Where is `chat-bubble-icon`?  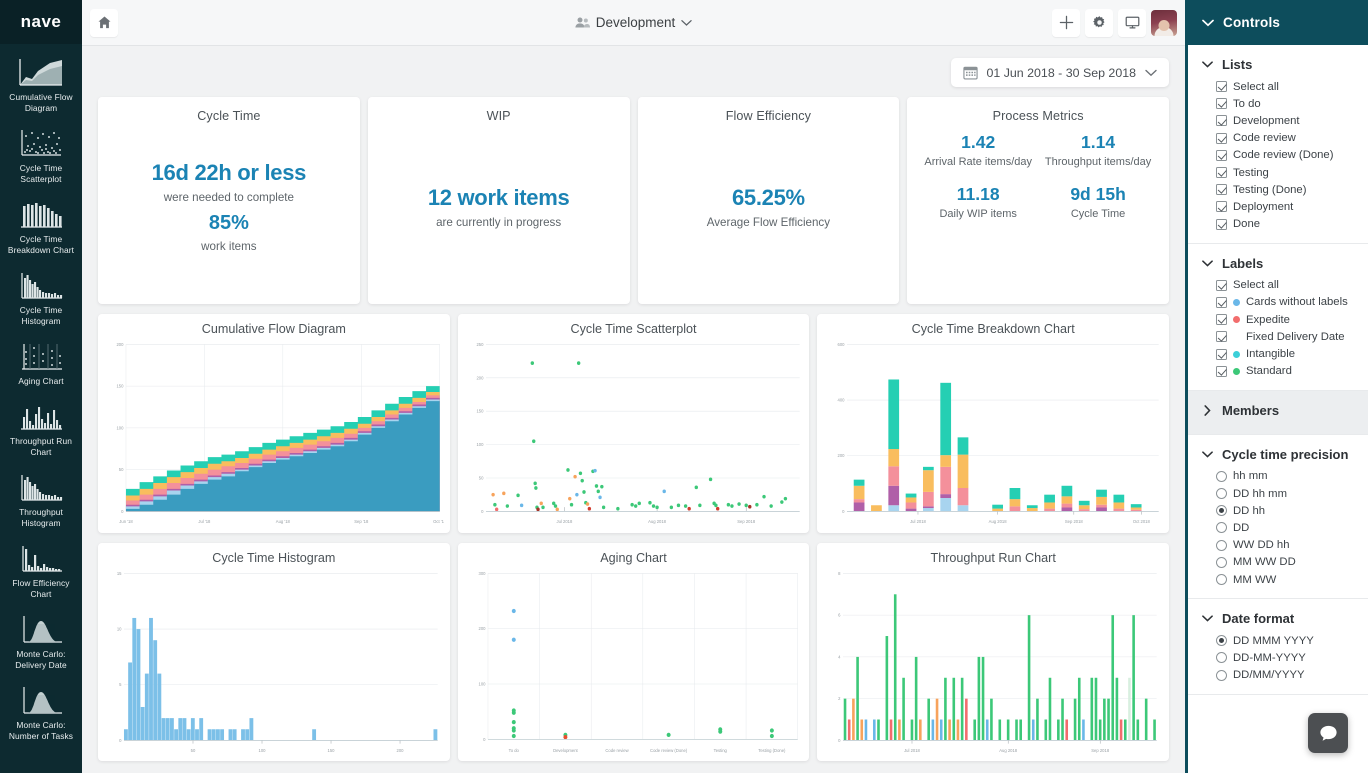 chat-bubble-icon is located at coordinates (1328, 733).